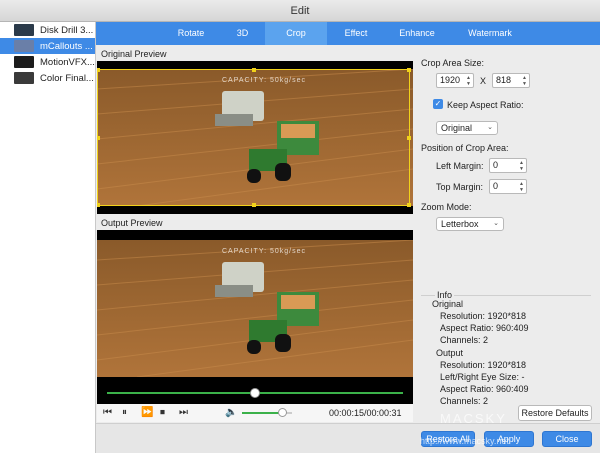 This screenshot has width=600, height=453. I want to click on crop-handle-bottom-right, so click(409, 205).